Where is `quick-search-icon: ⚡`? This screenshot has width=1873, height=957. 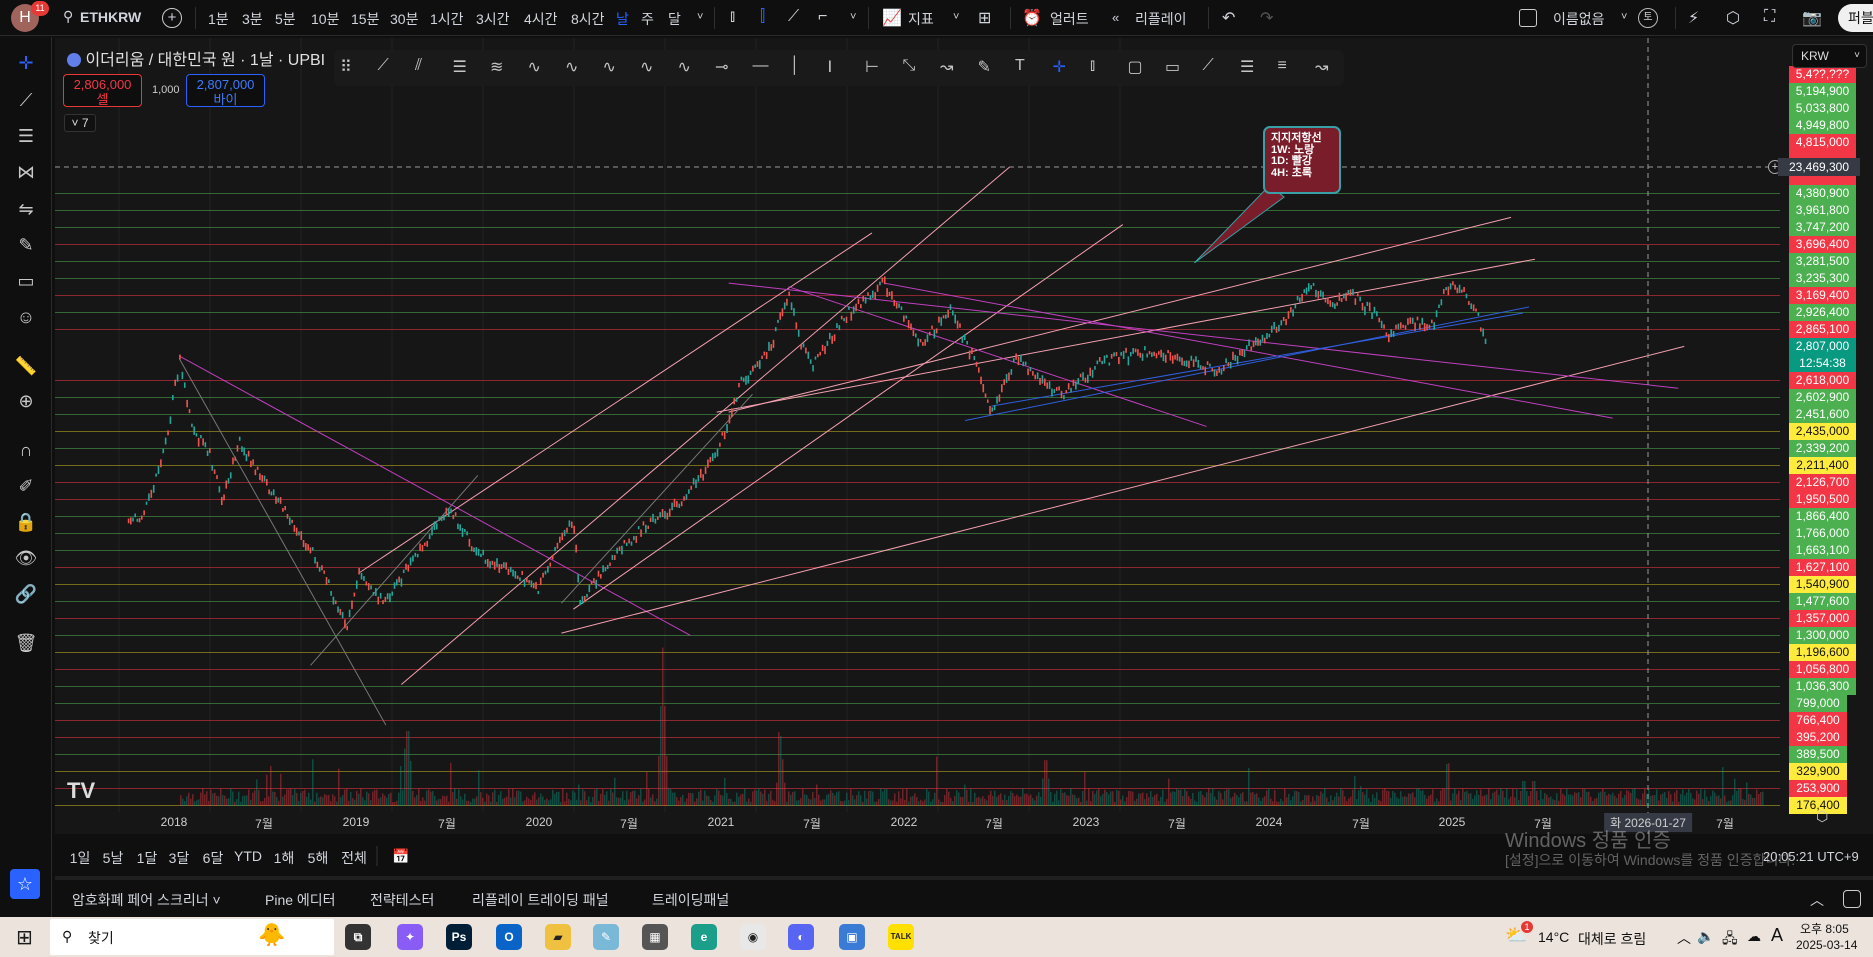 quick-search-icon: ⚡ is located at coordinates (1693, 18).